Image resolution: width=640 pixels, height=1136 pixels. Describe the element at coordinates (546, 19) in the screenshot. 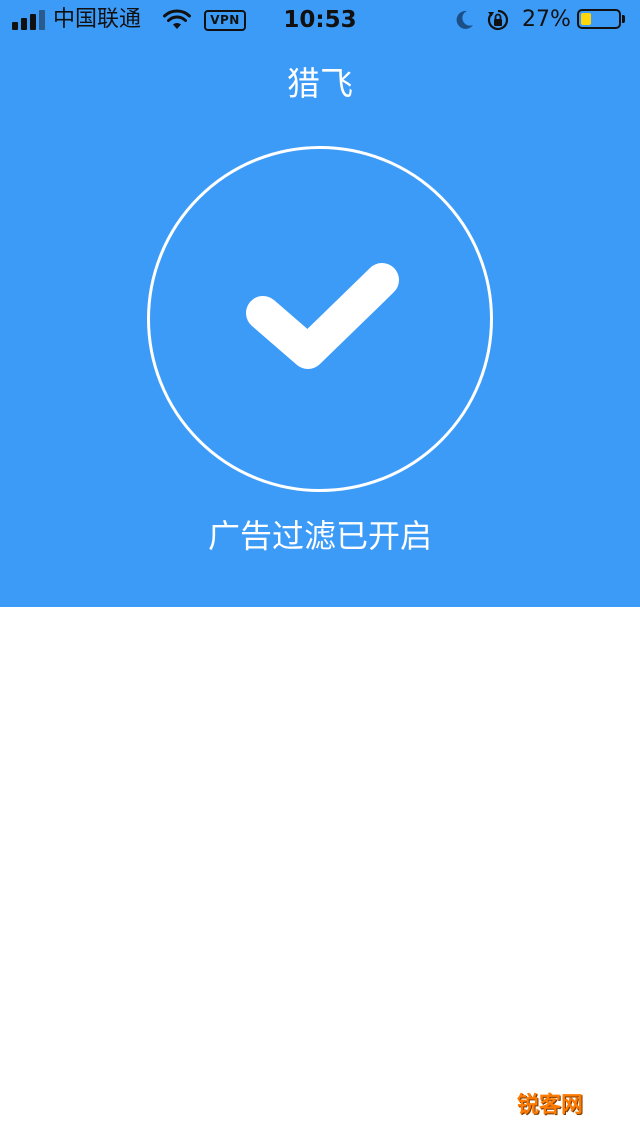

I see `battery-percentage: 27%` at that location.